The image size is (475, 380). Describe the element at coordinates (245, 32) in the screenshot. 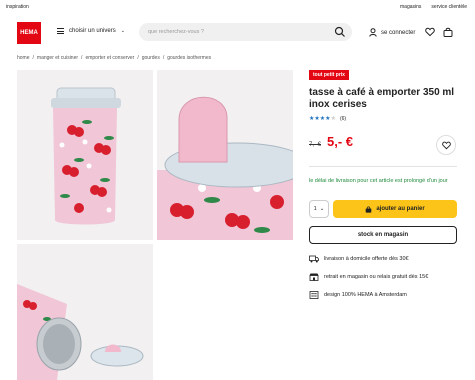

I see `search-input: que recherchez-vous ?` at that location.